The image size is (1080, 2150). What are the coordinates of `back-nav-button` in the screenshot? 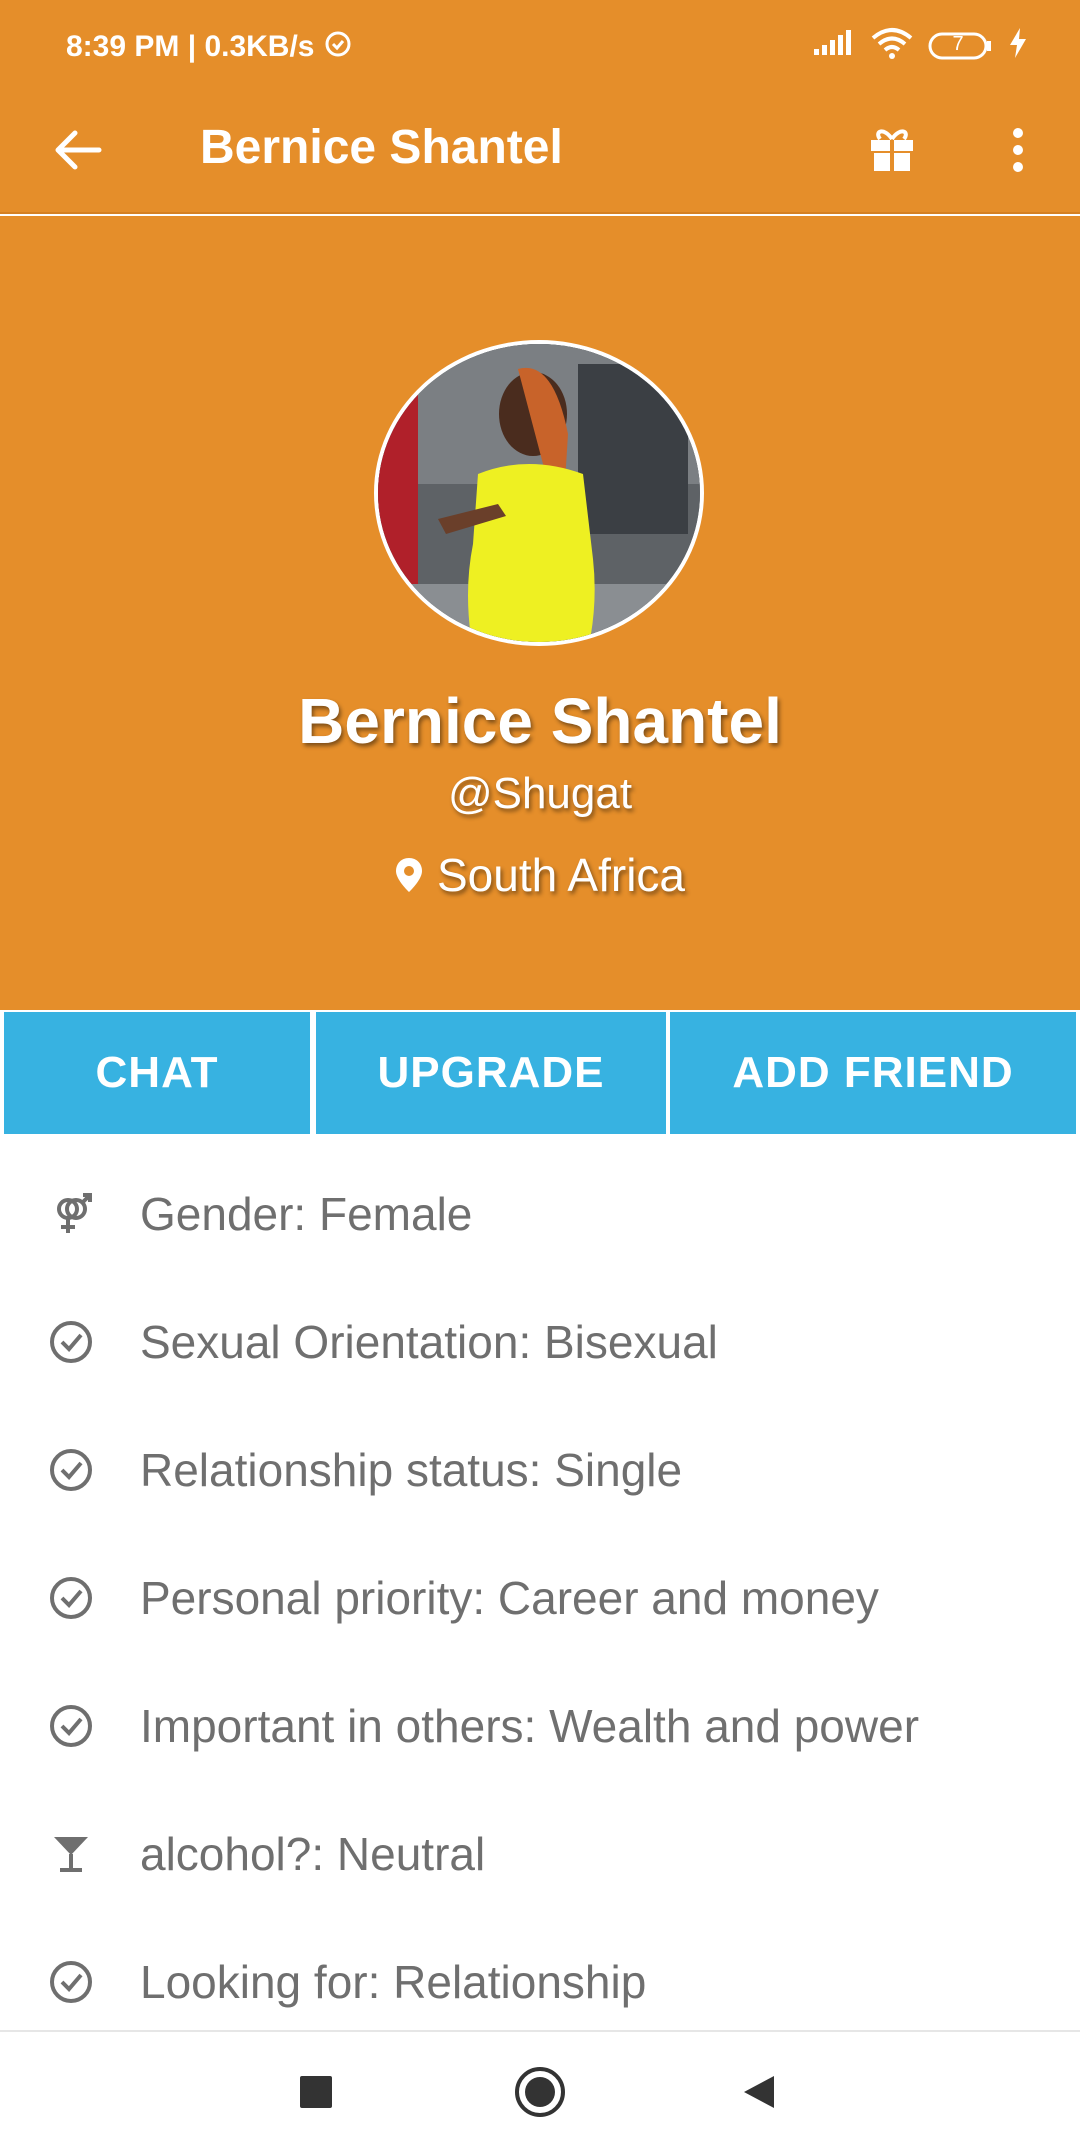 It's located at (760, 2092).